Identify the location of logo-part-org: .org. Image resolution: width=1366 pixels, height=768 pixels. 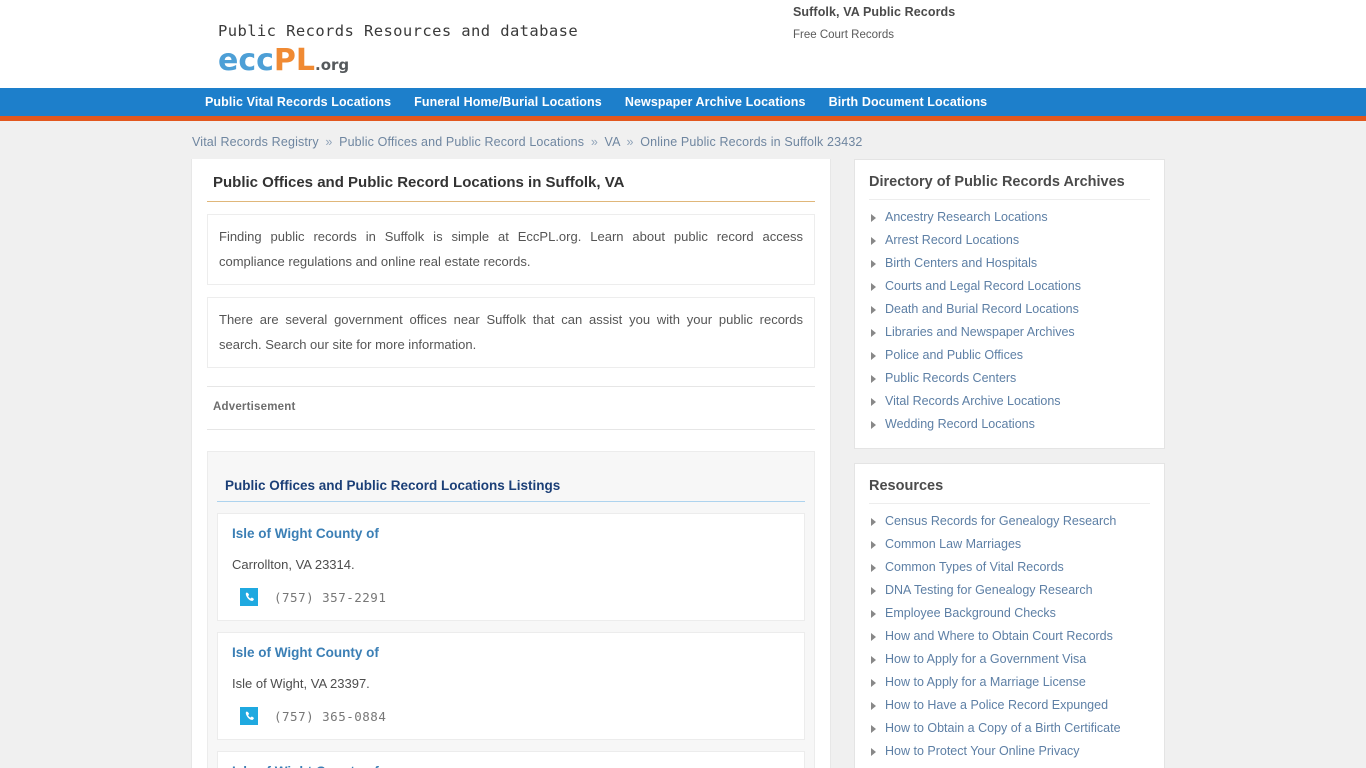
(332, 65).